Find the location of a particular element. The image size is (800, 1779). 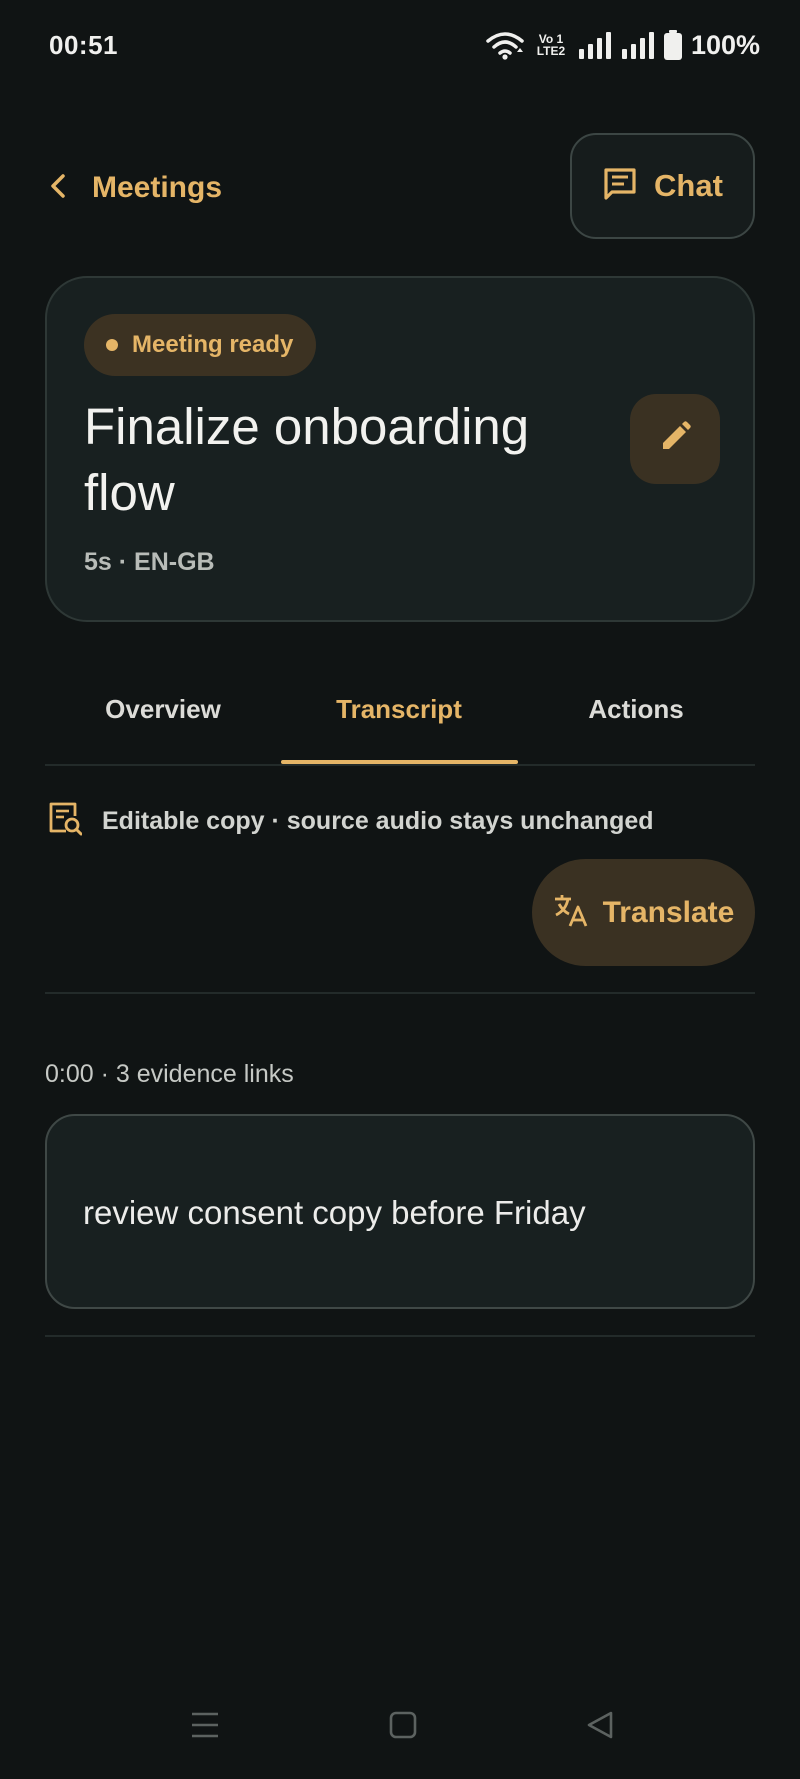

edit-title-button is located at coordinates (675, 439).